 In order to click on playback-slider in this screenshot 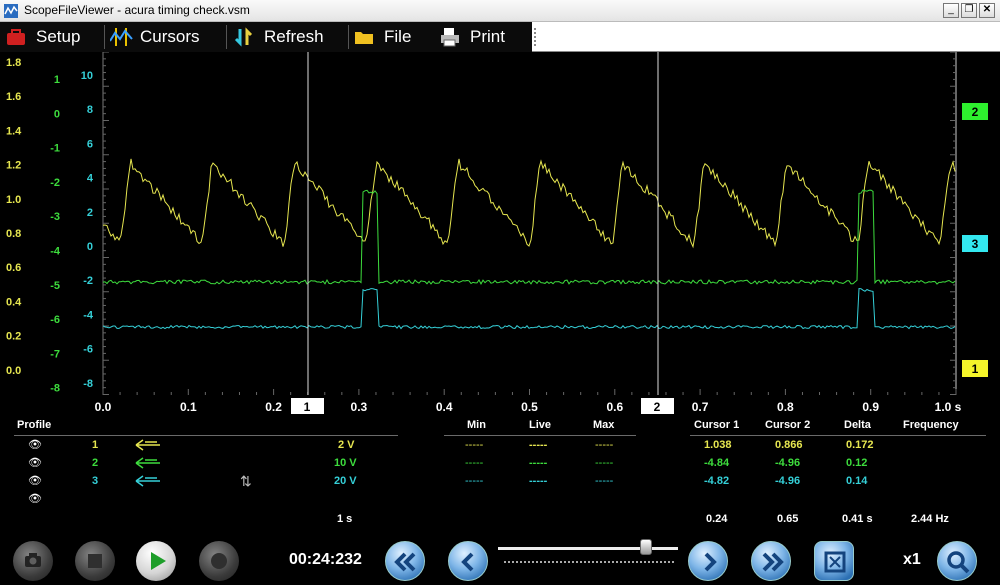, I will do `click(588, 553)`.